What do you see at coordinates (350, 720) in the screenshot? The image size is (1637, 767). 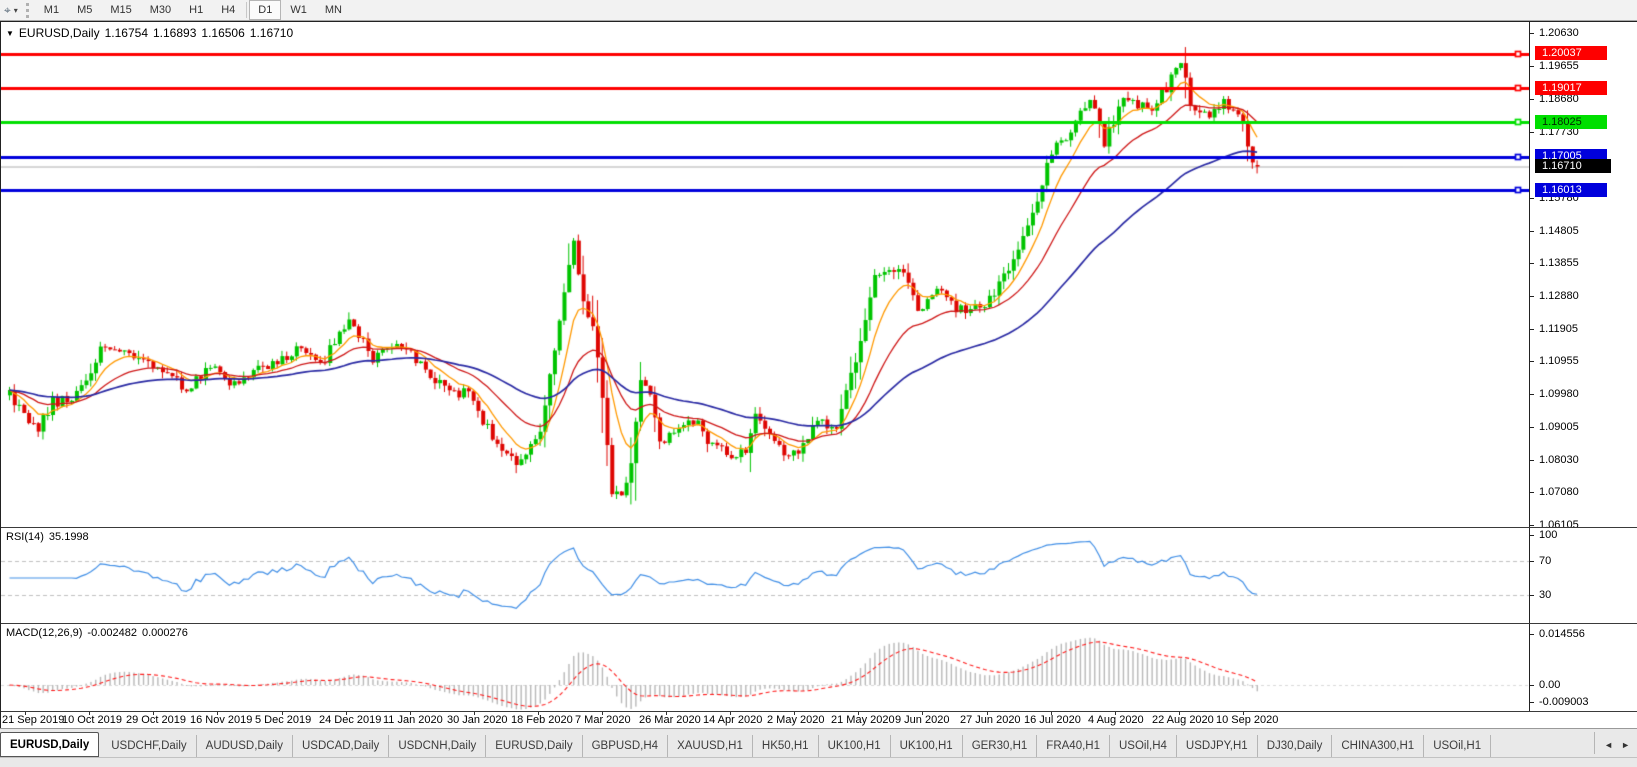 I see `date-axis-label: 24 Dec 2019` at bounding box center [350, 720].